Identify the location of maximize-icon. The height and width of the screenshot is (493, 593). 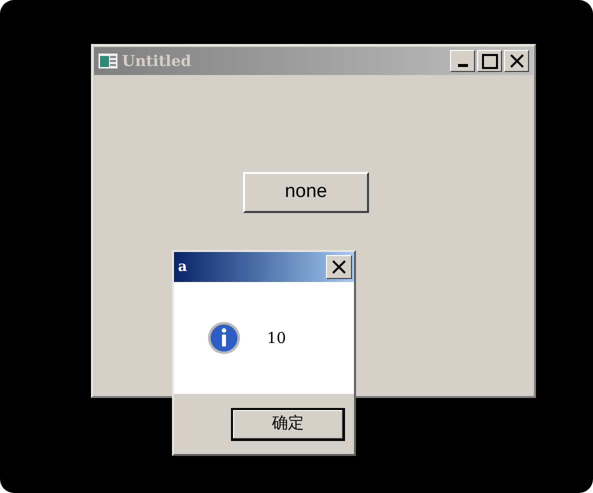
(490, 61).